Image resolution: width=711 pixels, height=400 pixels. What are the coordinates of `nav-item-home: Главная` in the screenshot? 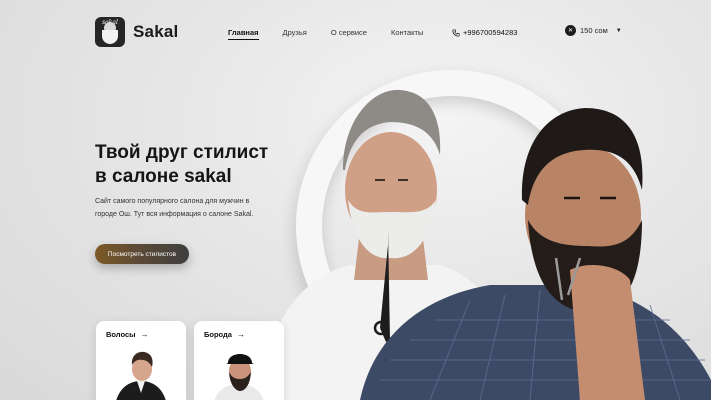 It's located at (243, 34).